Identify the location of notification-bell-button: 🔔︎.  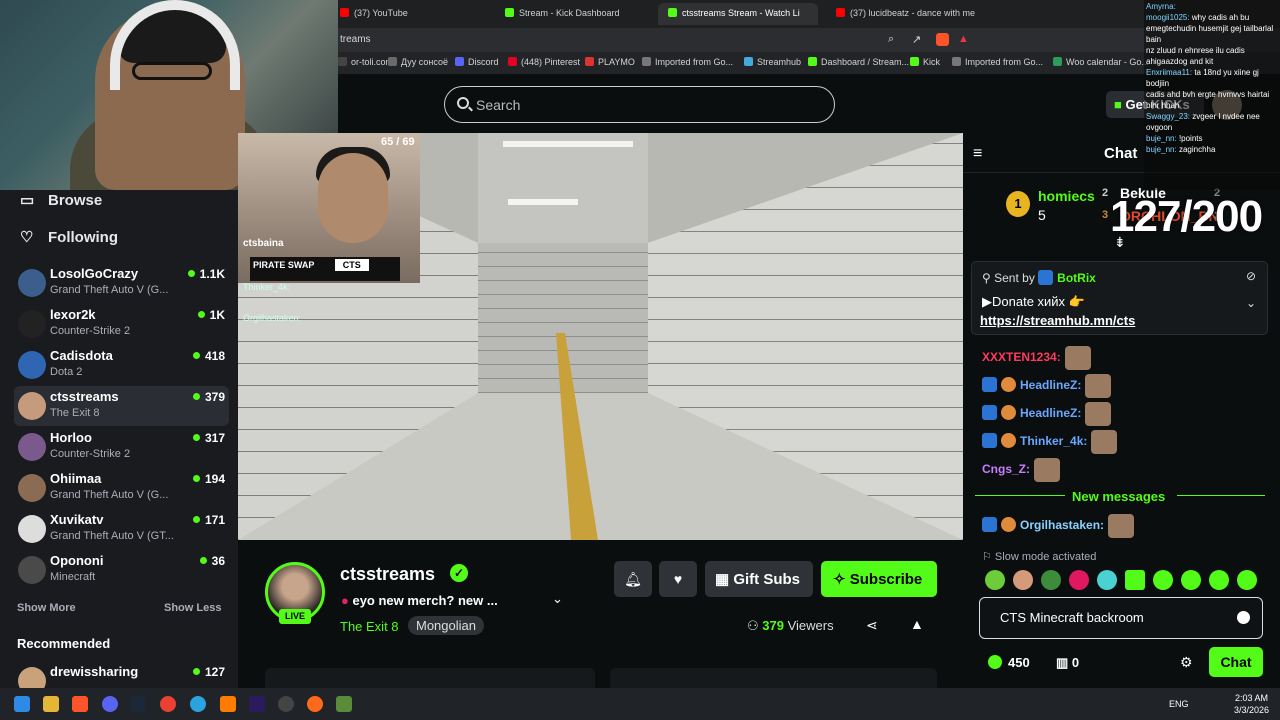
(633, 579).